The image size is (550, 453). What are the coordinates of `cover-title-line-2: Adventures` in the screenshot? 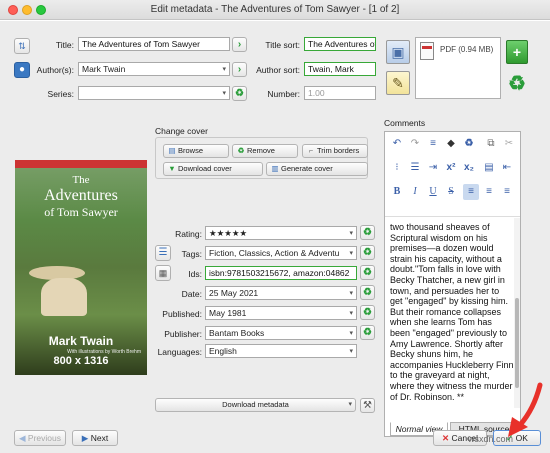 It's located at (81, 195).